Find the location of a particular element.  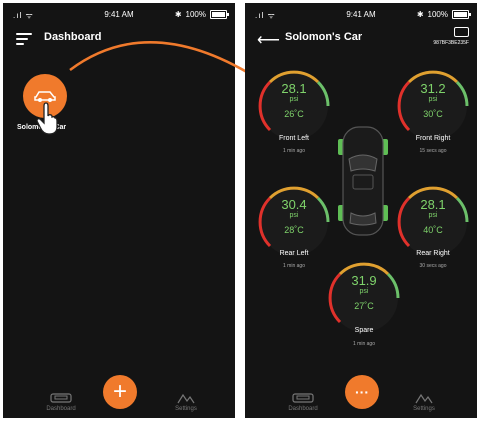

tire-name-front-right: Front Right is located at coordinates (433, 138).